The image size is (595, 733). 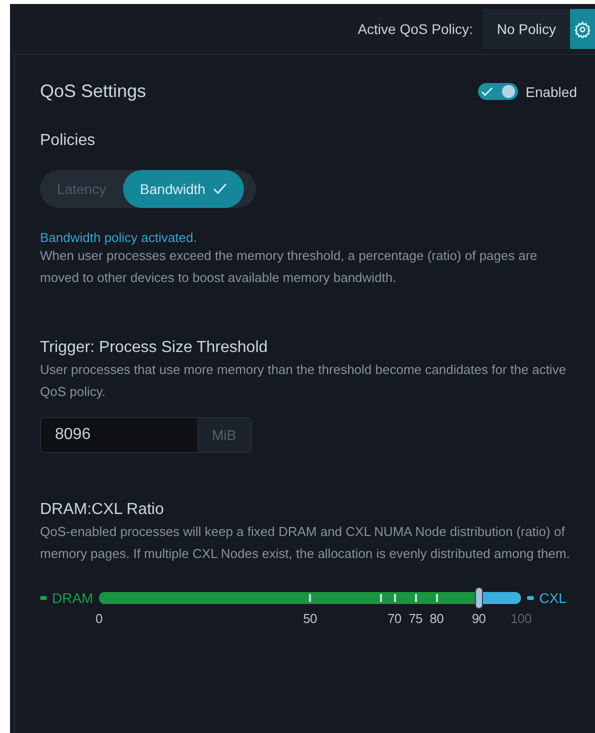 What do you see at coordinates (289, 267) in the screenshot?
I see `policy-description: When user processes exceed the memory threshold, a percentage (ratio) of pages are moved to other devices to boost available memory bandwidth.` at bounding box center [289, 267].